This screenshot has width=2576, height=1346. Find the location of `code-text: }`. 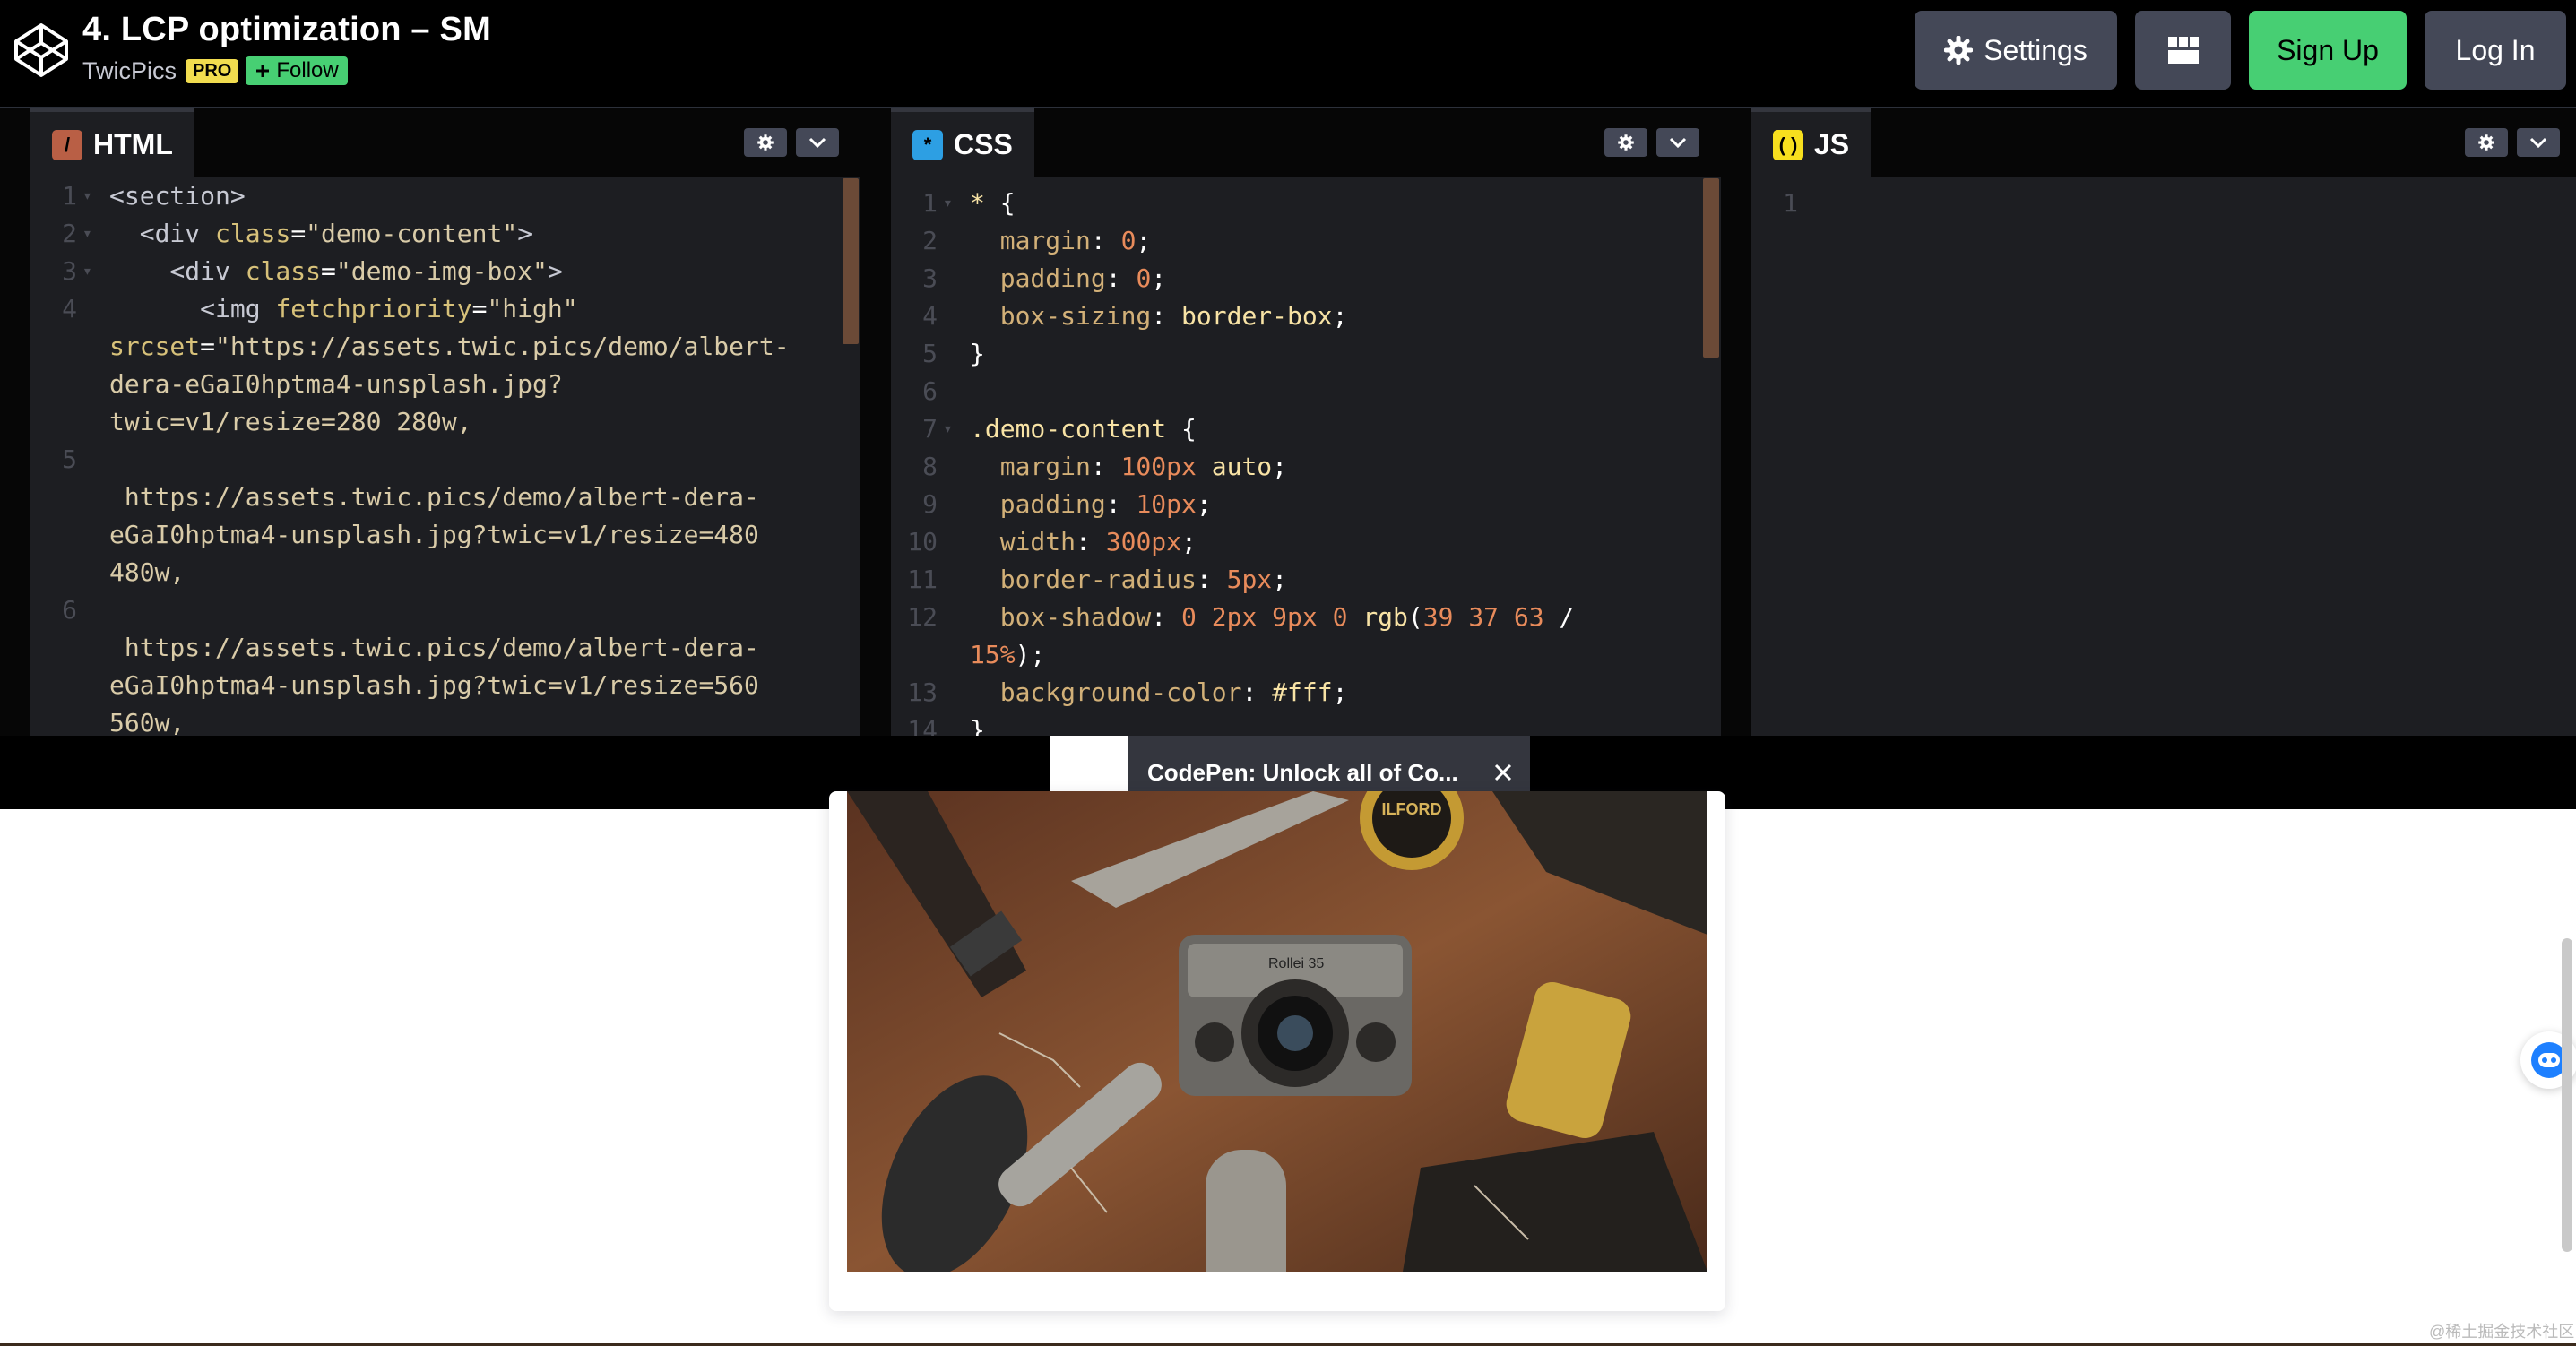

code-text: } is located at coordinates (977, 725).